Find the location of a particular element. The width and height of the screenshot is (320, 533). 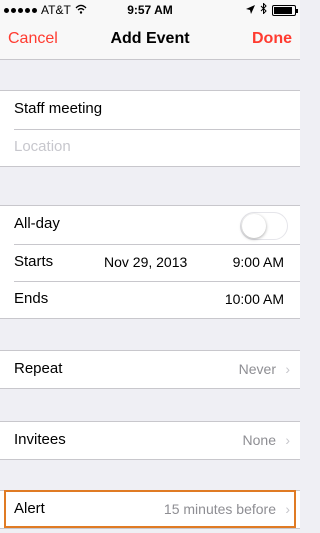

status-right is located at coordinates (272, 9).